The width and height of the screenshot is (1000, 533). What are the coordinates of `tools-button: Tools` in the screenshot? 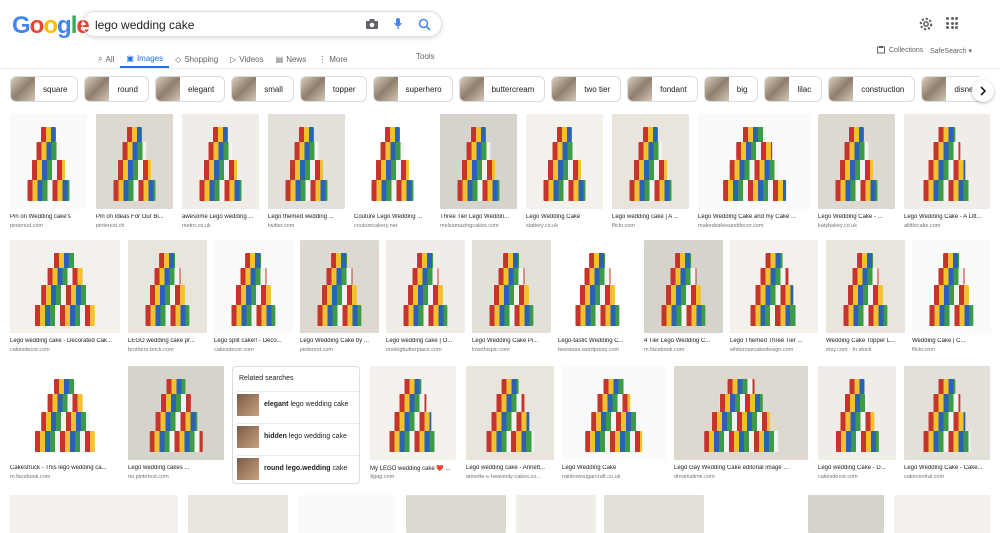 It's located at (425, 56).